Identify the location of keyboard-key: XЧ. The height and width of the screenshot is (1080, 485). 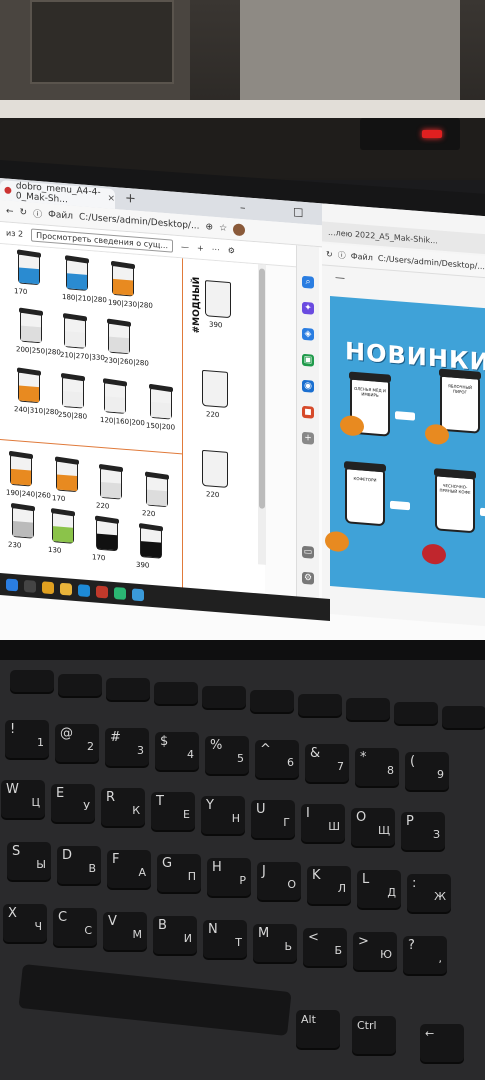
(25, 923).